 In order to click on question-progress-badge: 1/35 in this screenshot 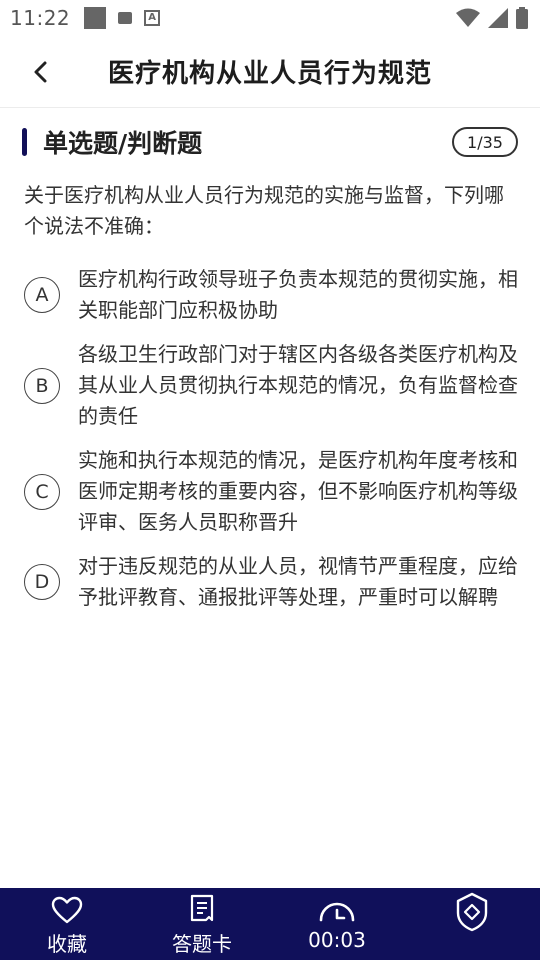, I will do `click(485, 142)`.